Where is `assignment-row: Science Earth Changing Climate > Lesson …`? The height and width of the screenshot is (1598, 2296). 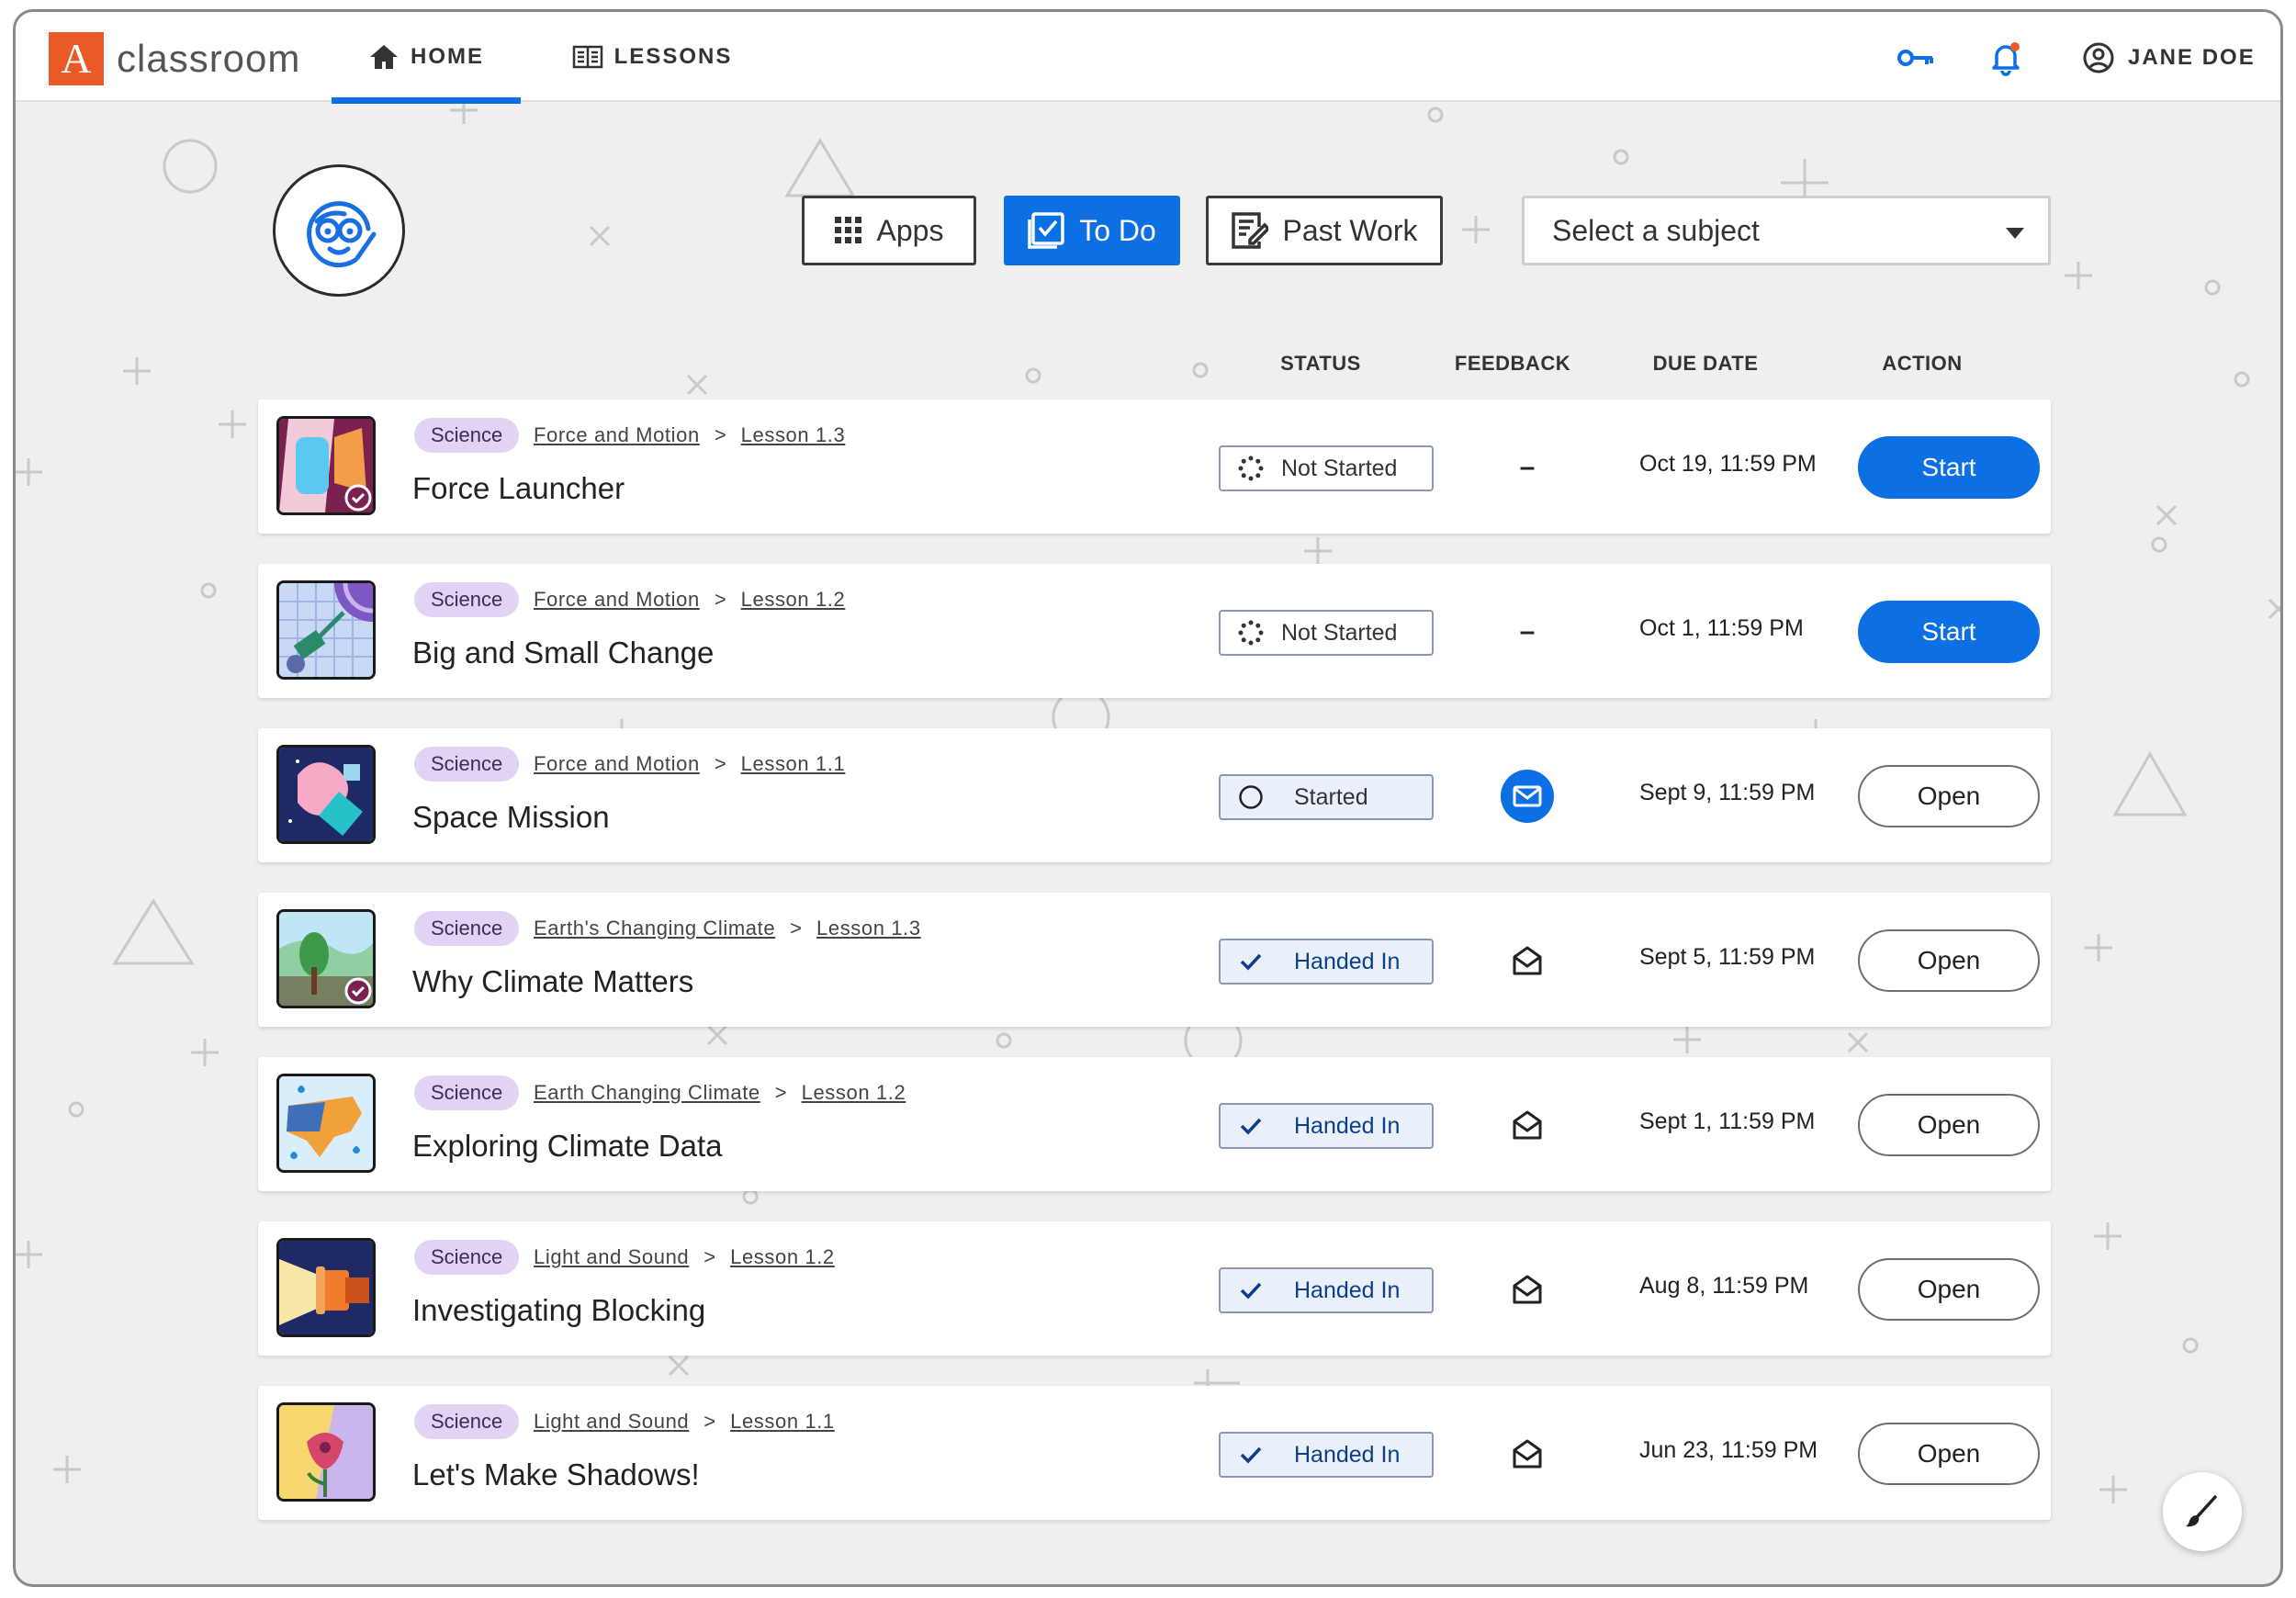 assignment-row: Science Earth Changing Climate > Lesson … is located at coordinates (1154, 1124).